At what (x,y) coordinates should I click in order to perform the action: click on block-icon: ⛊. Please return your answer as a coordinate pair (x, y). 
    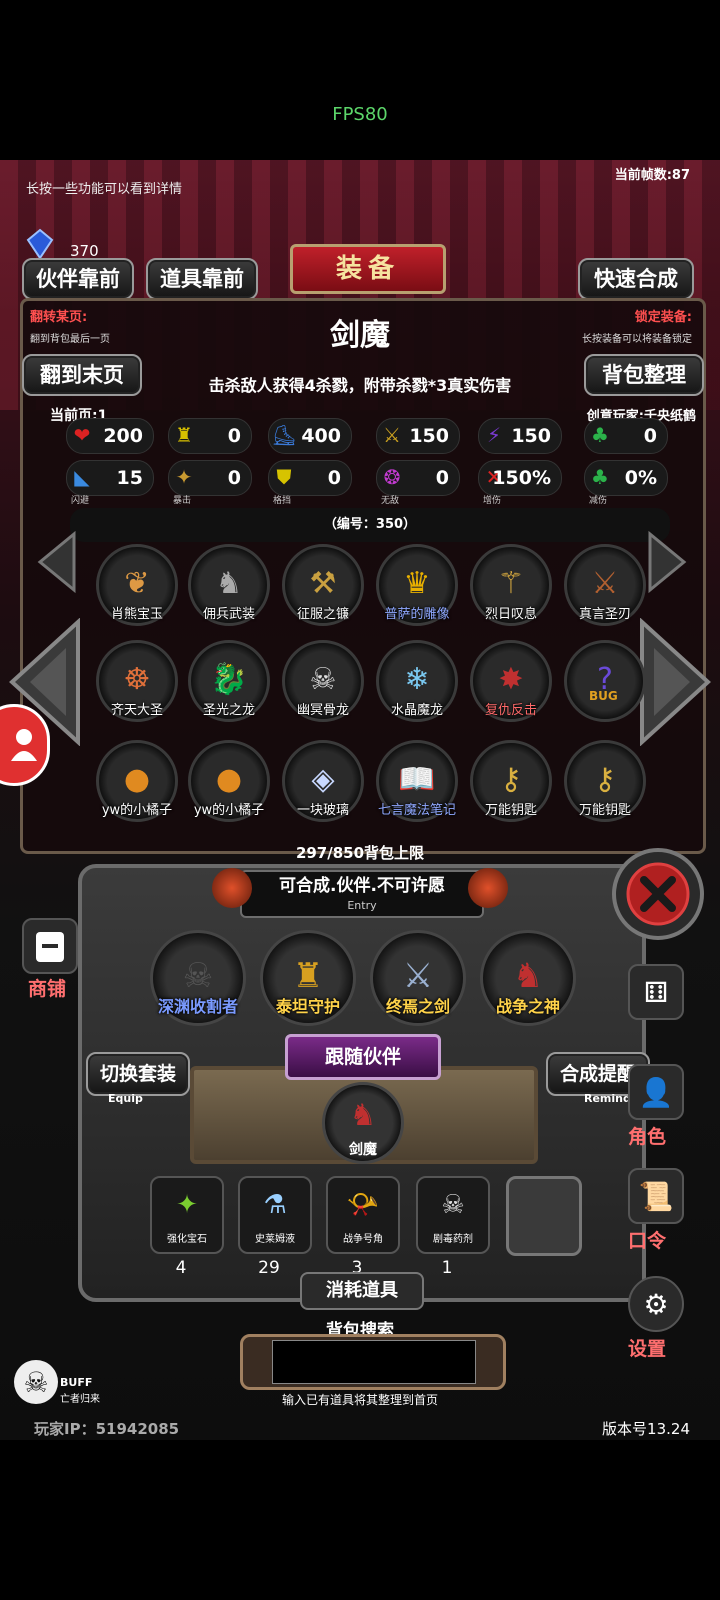
    Looking at the image, I should click on (284, 477).